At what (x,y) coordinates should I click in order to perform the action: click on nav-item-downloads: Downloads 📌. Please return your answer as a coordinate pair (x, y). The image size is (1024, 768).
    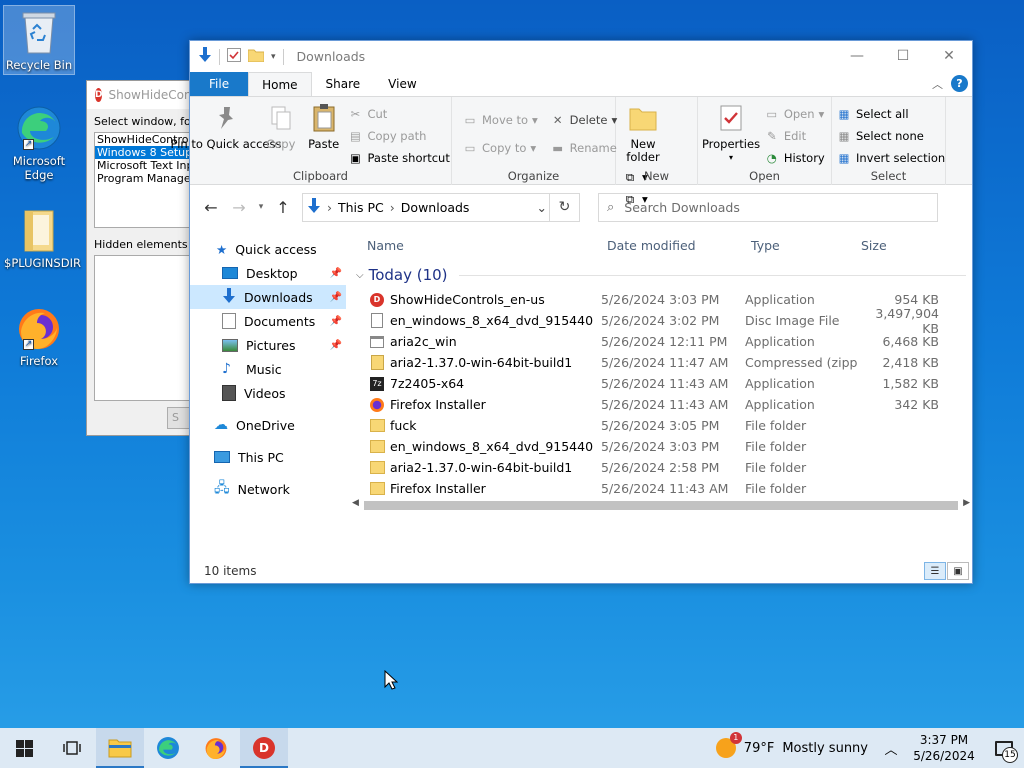
    Looking at the image, I should click on (268, 297).